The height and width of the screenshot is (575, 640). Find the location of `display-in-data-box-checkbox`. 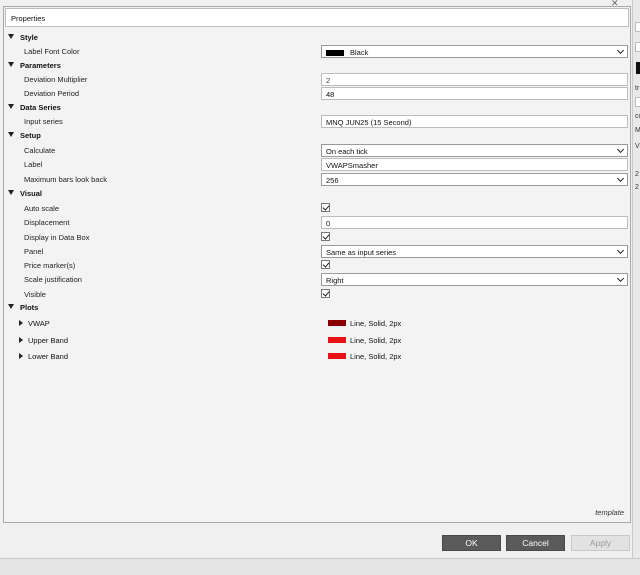

display-in-data-box-checkbox is located at coordinates (325, 236).